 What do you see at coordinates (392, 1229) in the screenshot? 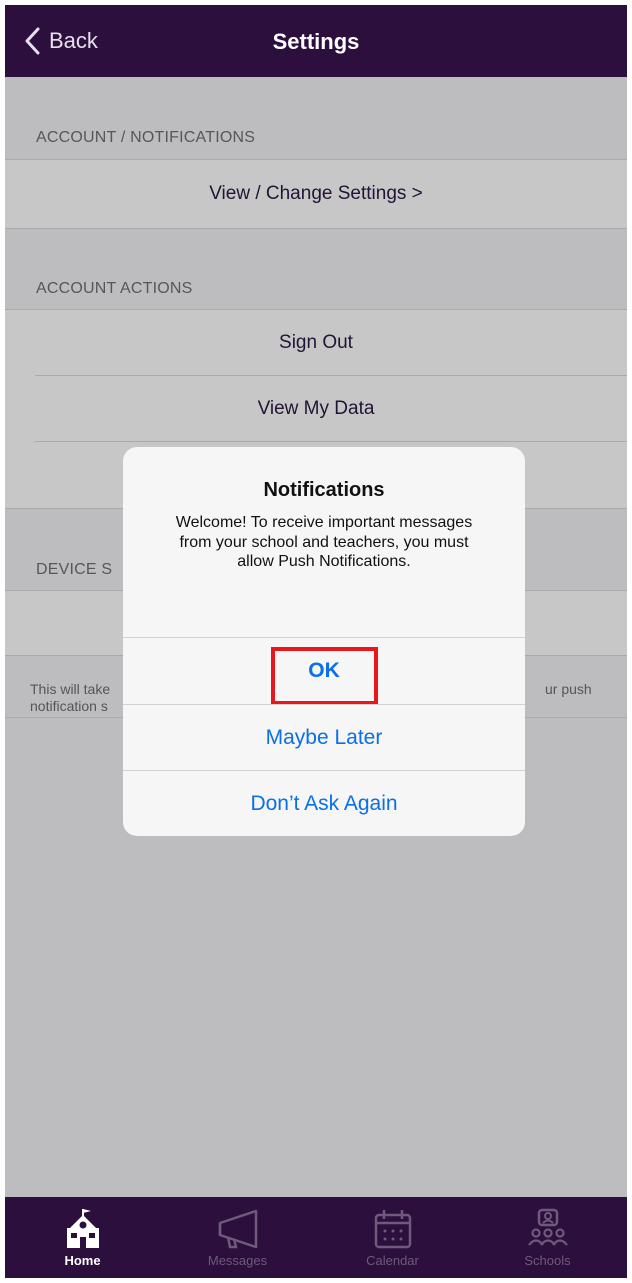
I see `calendar-icon` at bounding box center [392, 1229].